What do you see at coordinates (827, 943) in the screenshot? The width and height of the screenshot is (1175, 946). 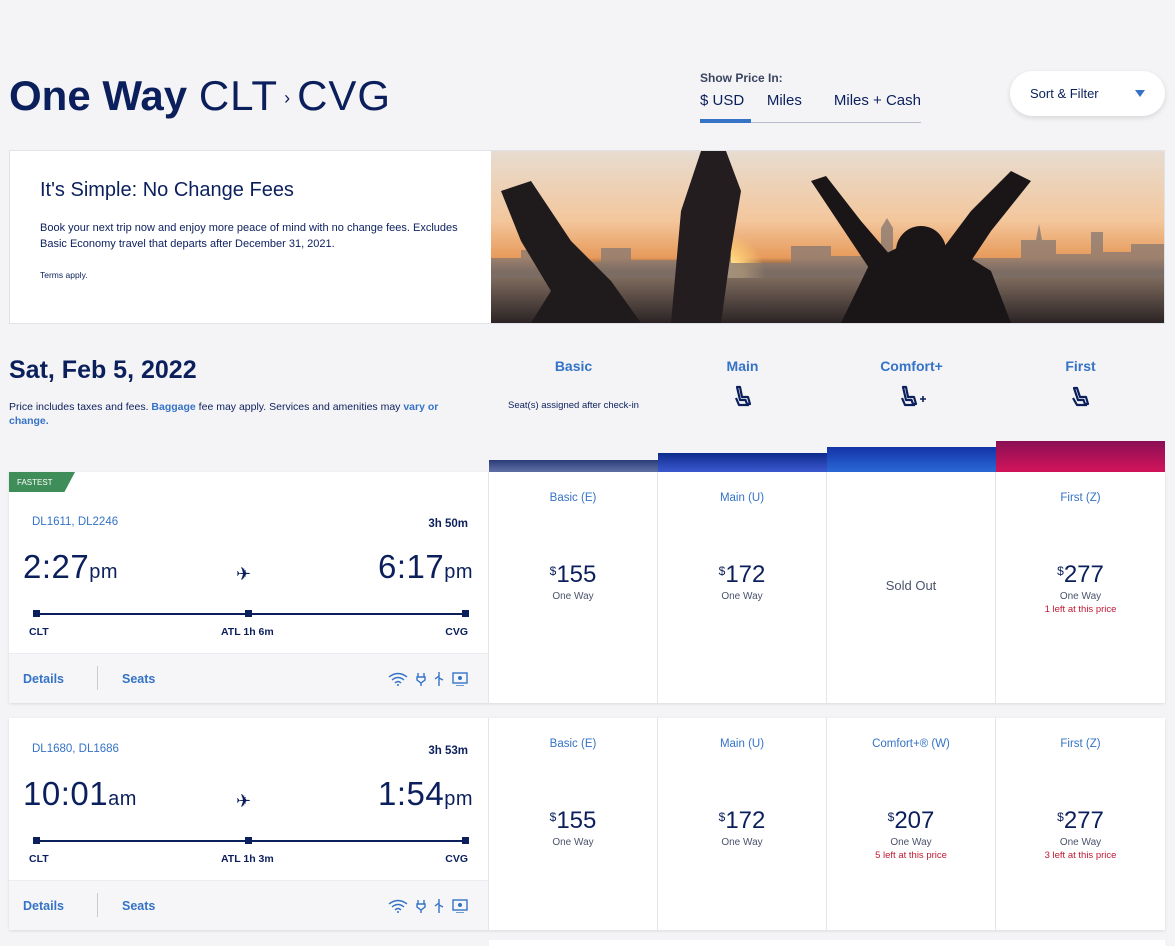 I see `next-card-edge` at bounding box center [827, 943].